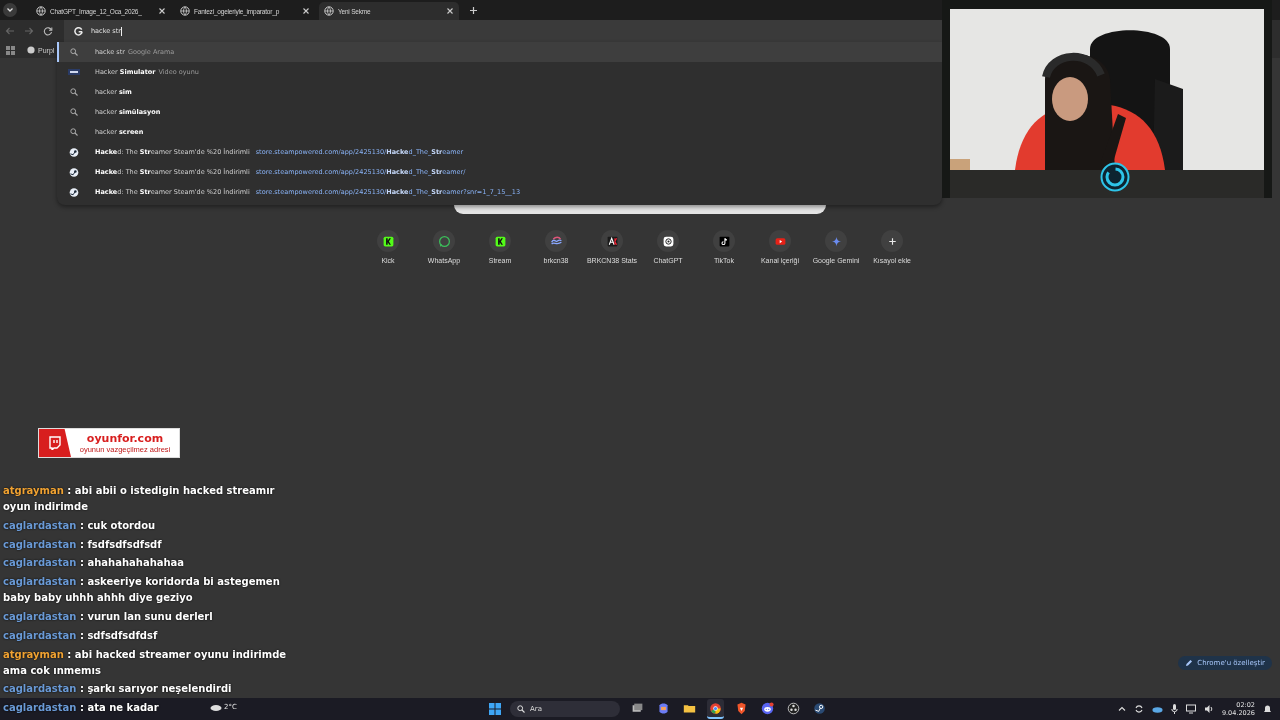 Image resolution: width=1280 pixels, height=720 pixels. What do you see at coordinates (1138, 709) in the screenshot?
I see `sync-icon` at bounding box center [1138, 709].